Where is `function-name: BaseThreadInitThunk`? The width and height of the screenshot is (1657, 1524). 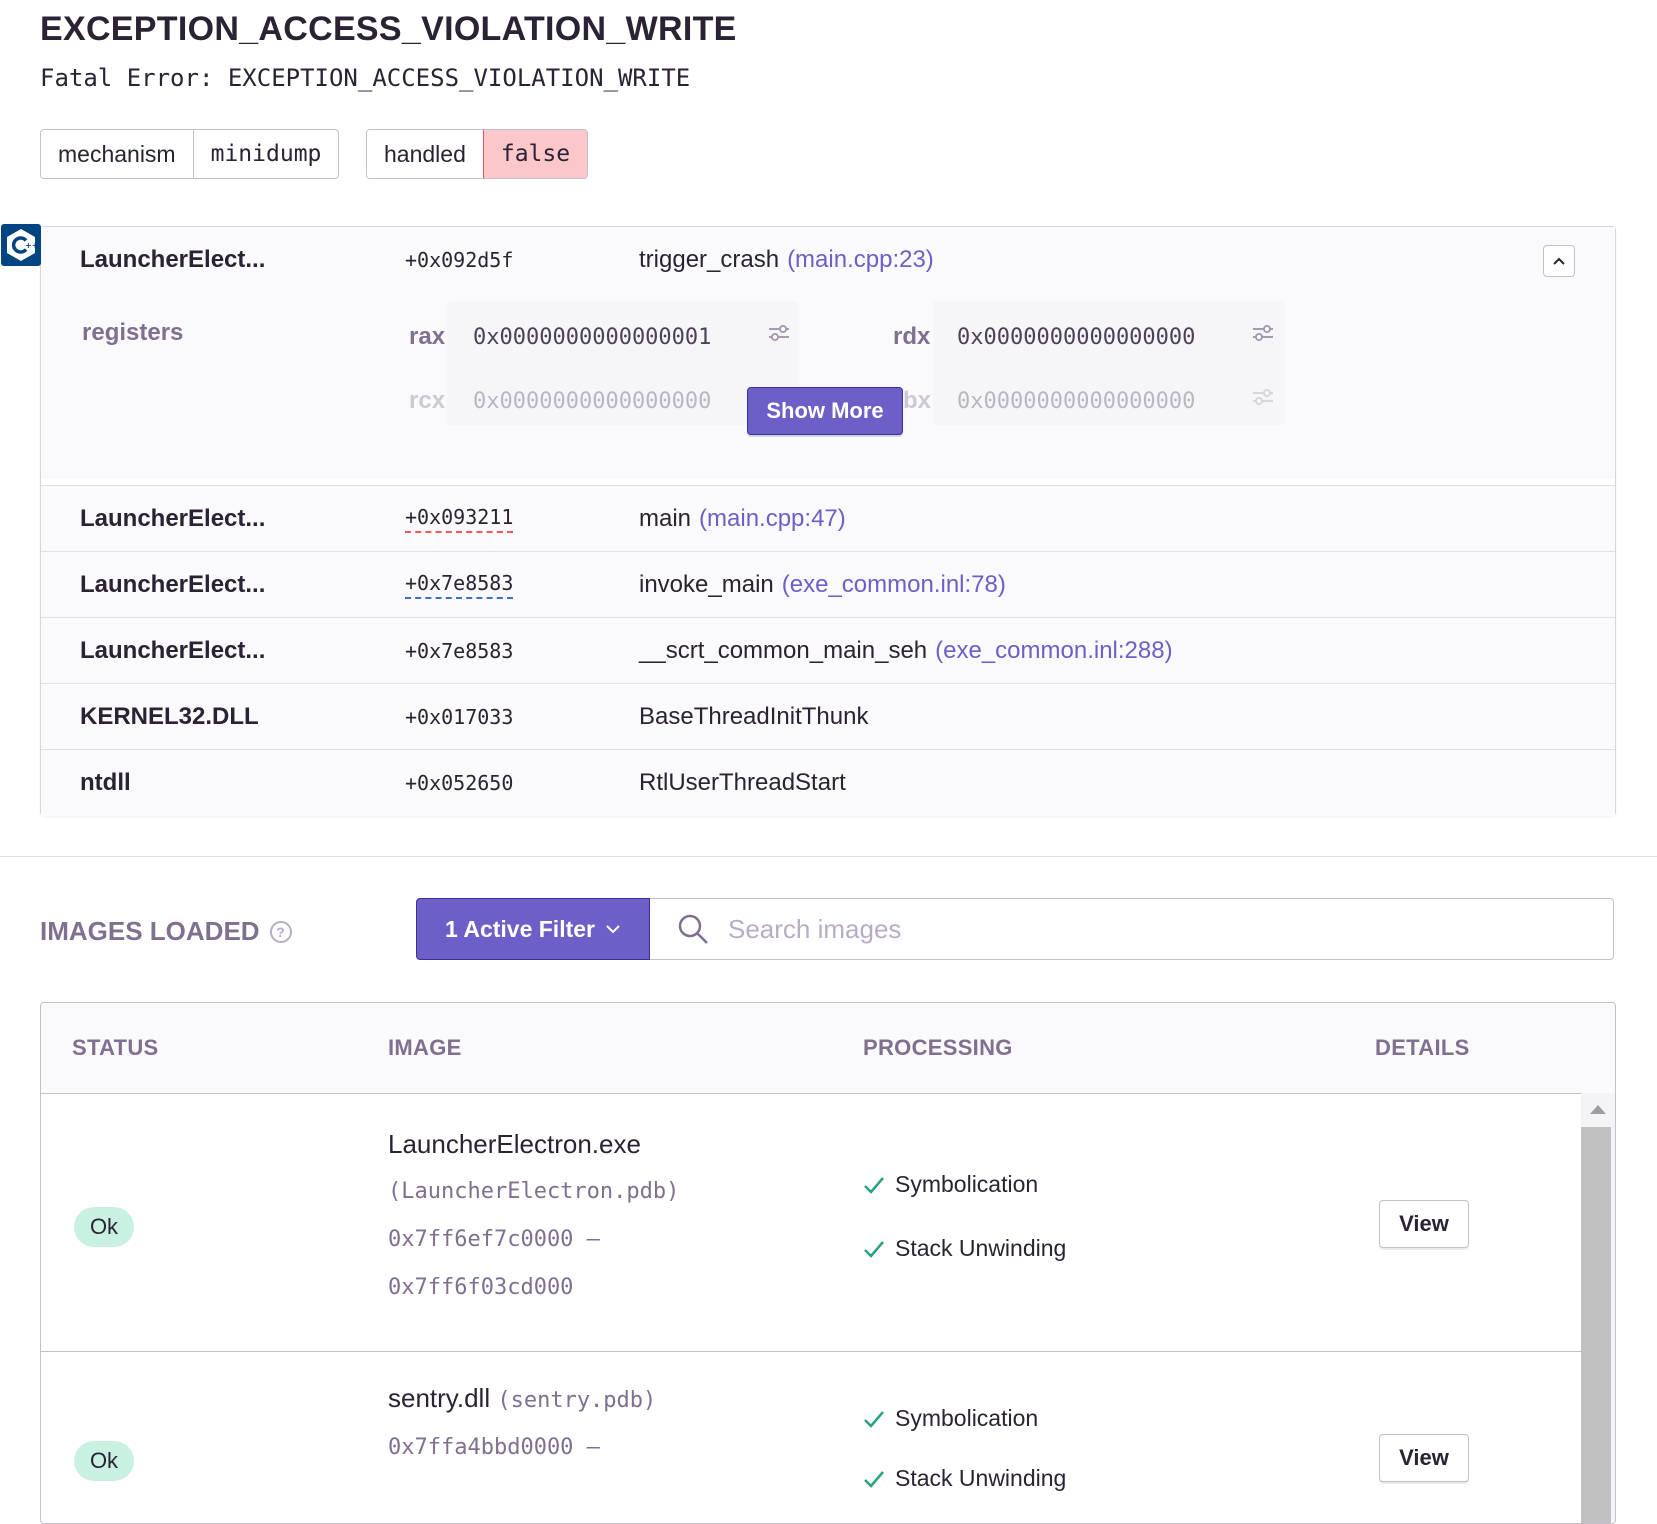 function-name: BaseThreadInitThunk is located at coordinates (754, 716).